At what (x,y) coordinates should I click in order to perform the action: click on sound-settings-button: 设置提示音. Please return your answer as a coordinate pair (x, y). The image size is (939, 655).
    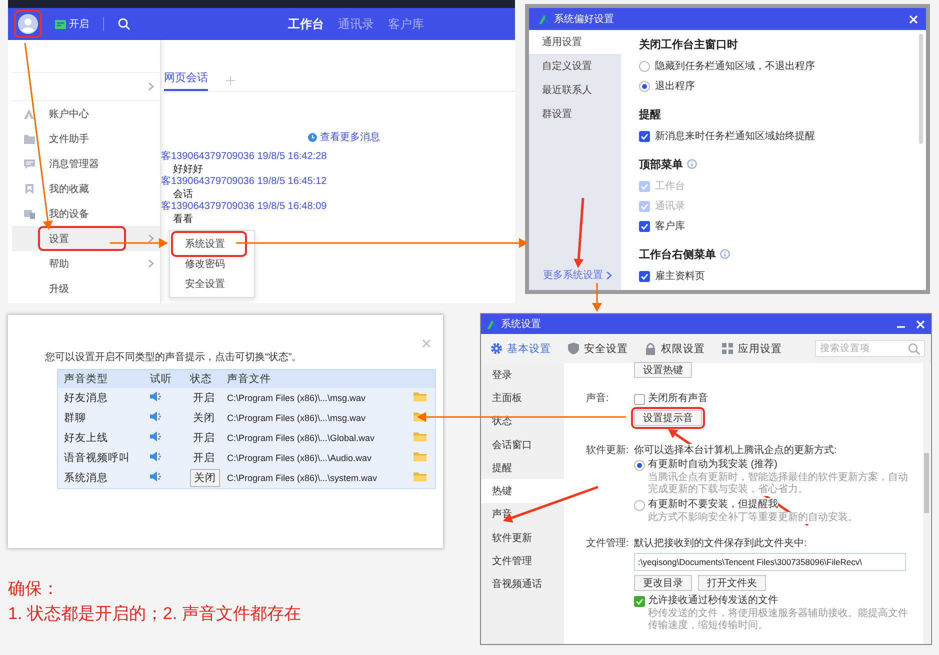
    Looking at the image, I should click on (668, 418).